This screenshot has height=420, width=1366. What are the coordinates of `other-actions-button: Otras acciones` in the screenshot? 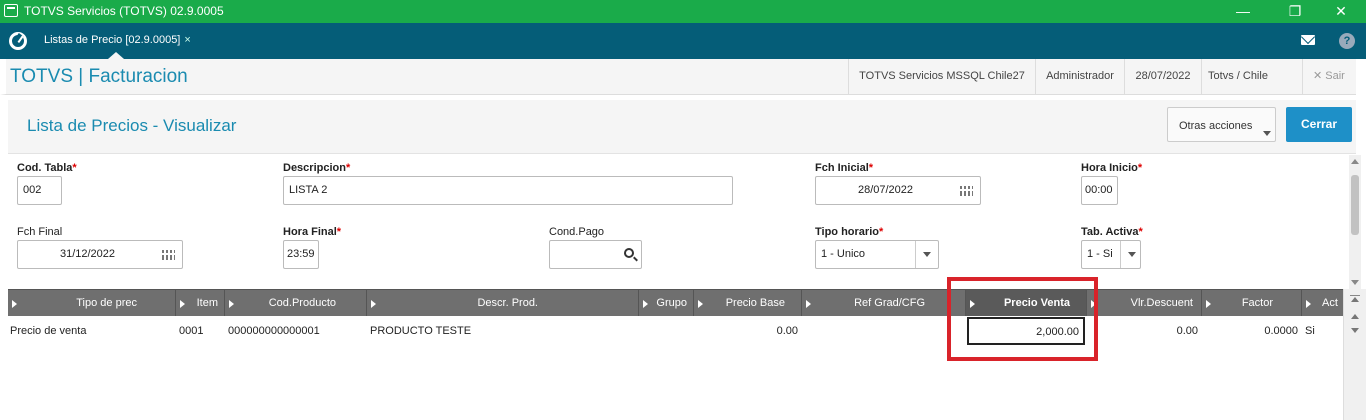 It's located at (1221, 124).